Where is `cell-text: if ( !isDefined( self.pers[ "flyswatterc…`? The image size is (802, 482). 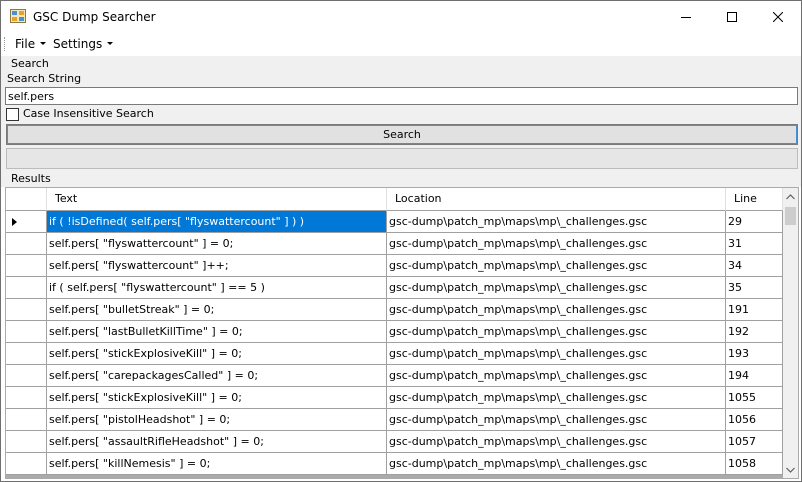
cell-text: if ( !isDefined( self.pers[ "flyswatterc… is located at coordinates (217, 222).